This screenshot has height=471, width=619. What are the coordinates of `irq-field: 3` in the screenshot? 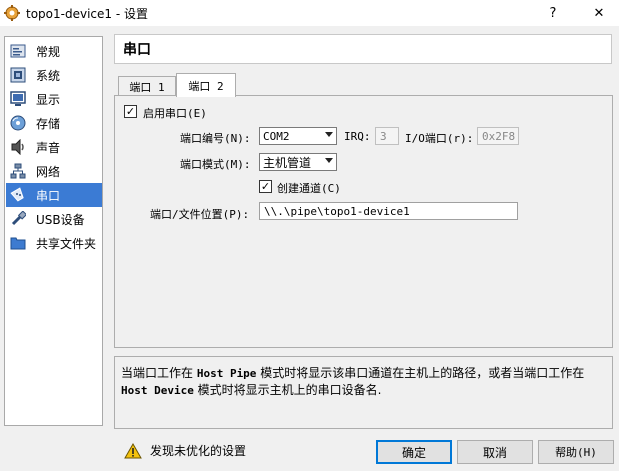 It's located at (387, 136).